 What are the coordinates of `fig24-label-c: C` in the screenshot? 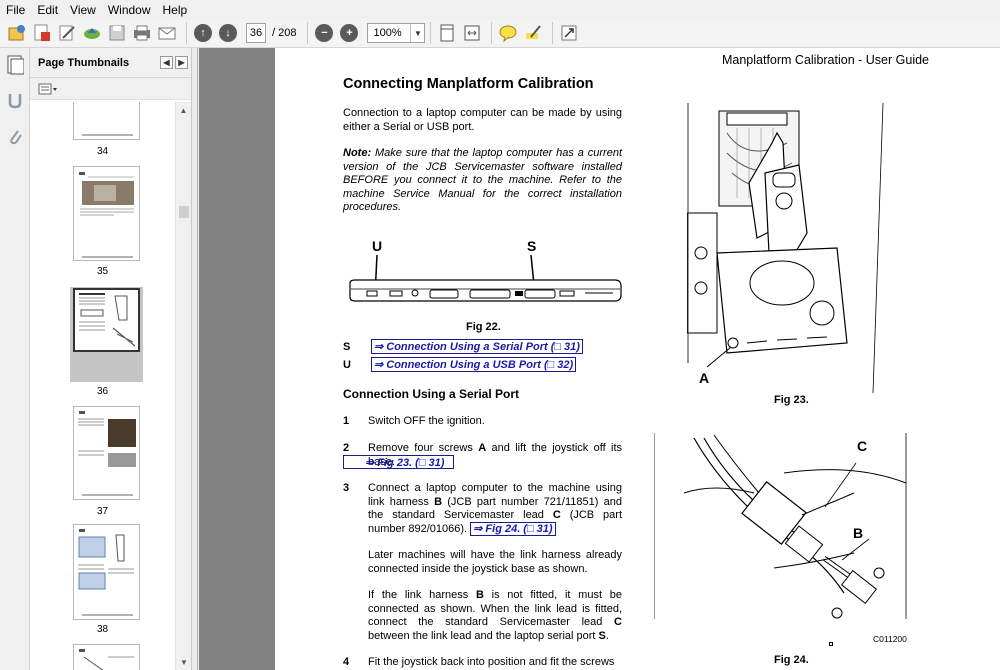 It's located at (862, 446).